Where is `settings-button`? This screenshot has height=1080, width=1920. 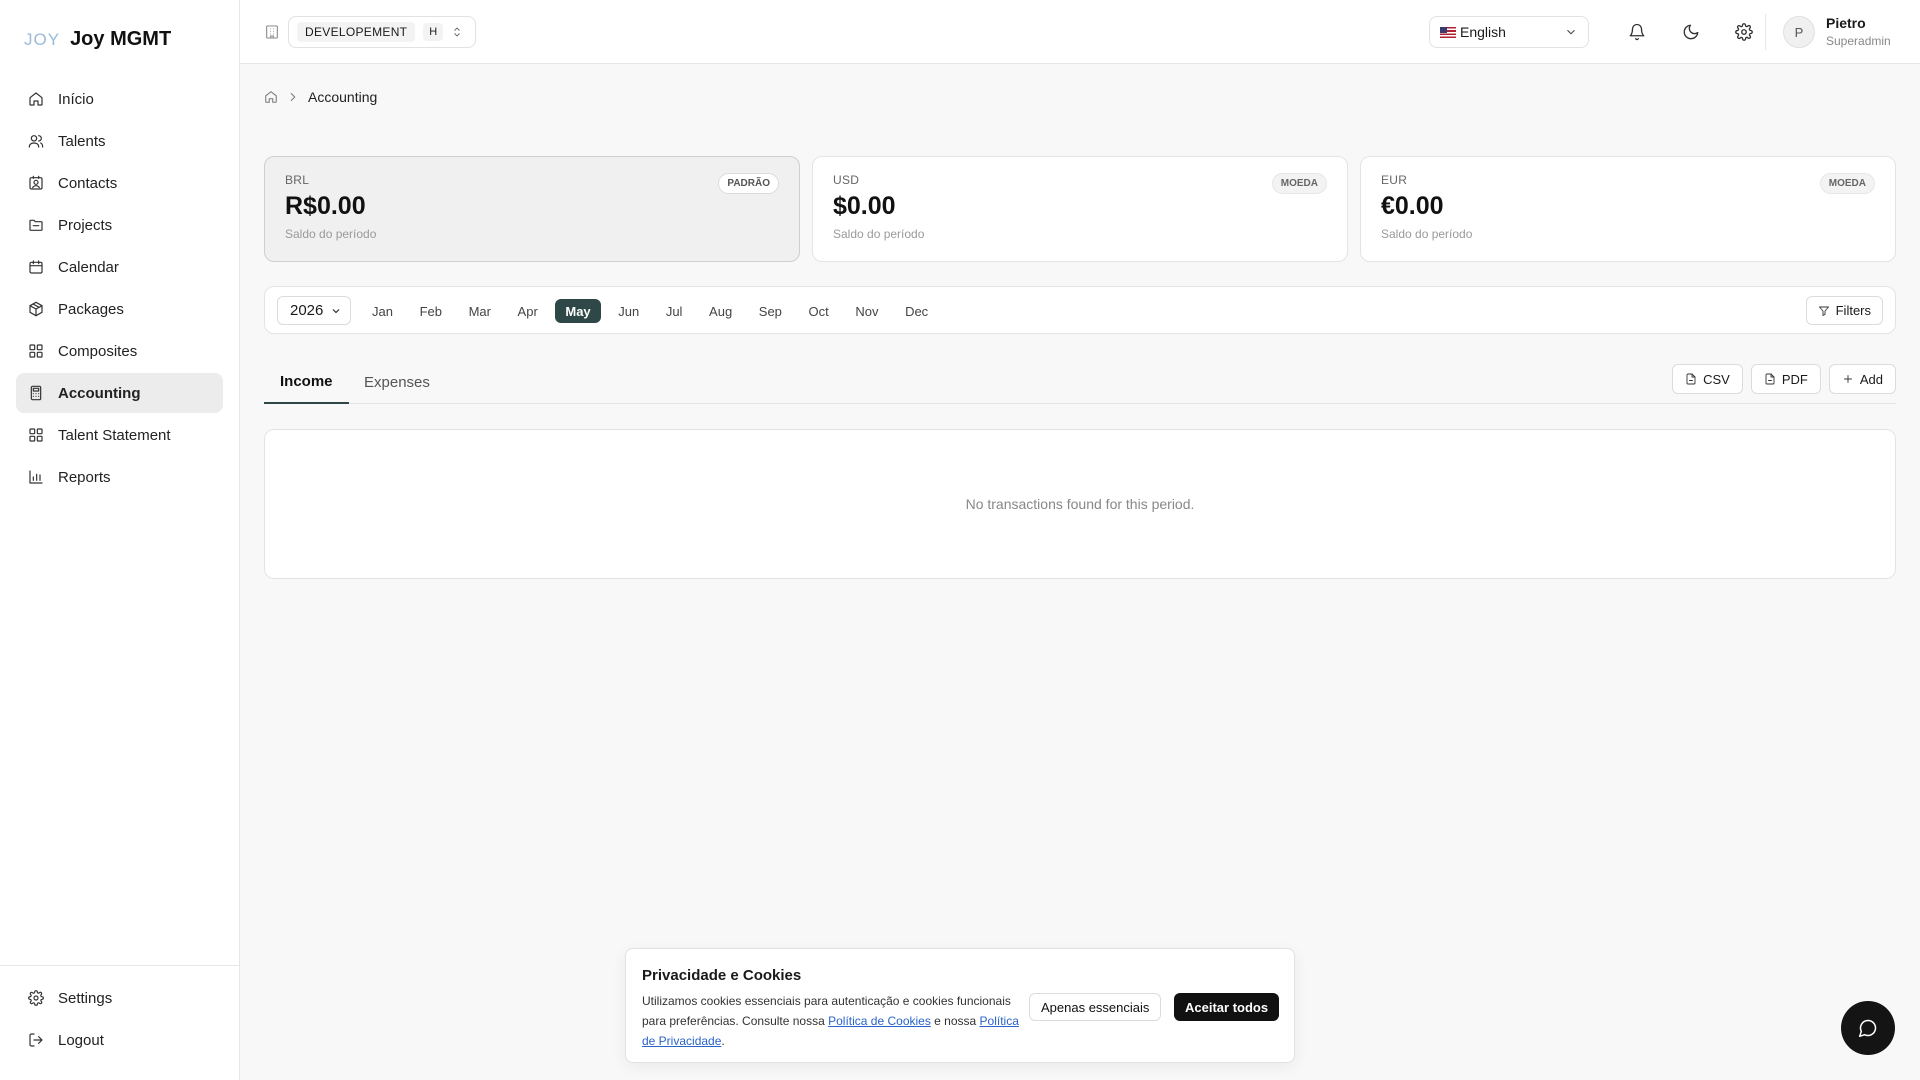 settings-button is located at coordinates (1744, 32).